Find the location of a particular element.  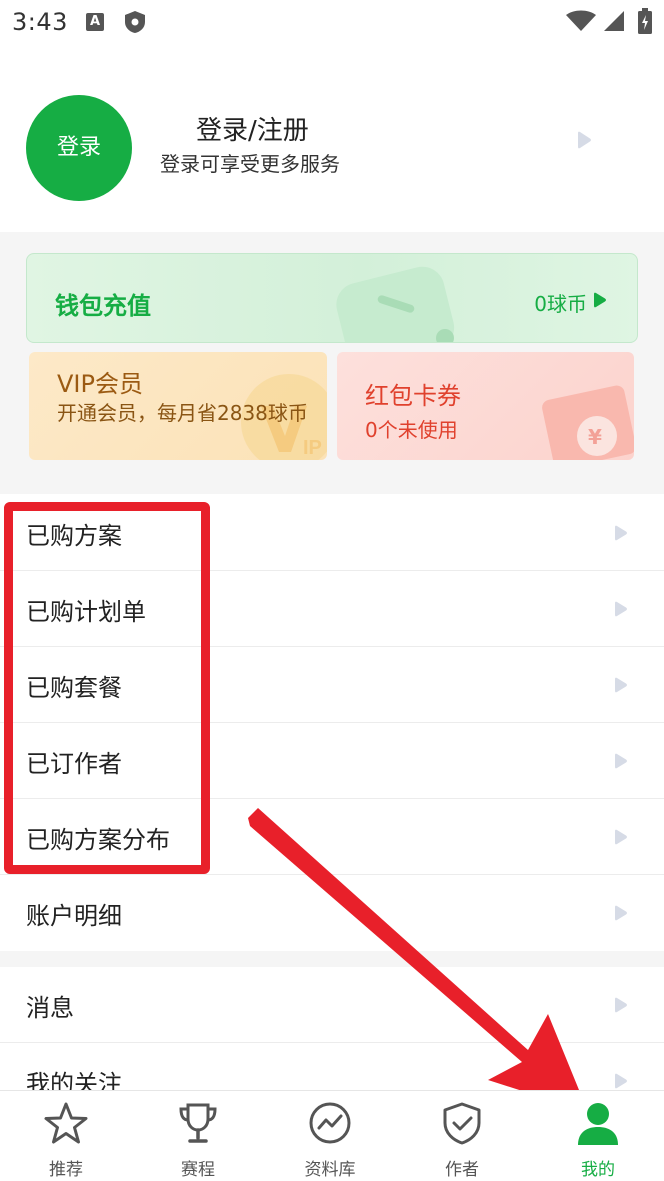

tab-mine: 我的 is located at coordinates (598, 1136).